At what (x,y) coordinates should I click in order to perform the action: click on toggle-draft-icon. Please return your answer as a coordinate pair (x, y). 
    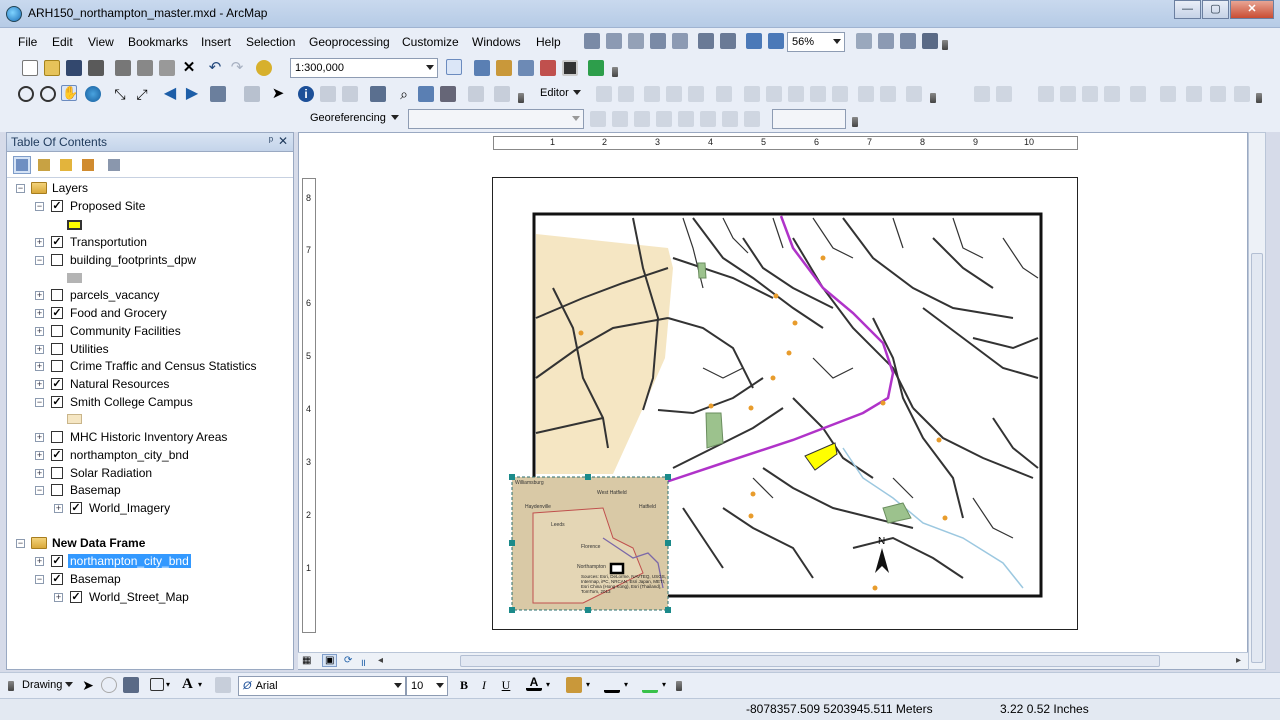
    Looking at the image, I should click on (864, 41).